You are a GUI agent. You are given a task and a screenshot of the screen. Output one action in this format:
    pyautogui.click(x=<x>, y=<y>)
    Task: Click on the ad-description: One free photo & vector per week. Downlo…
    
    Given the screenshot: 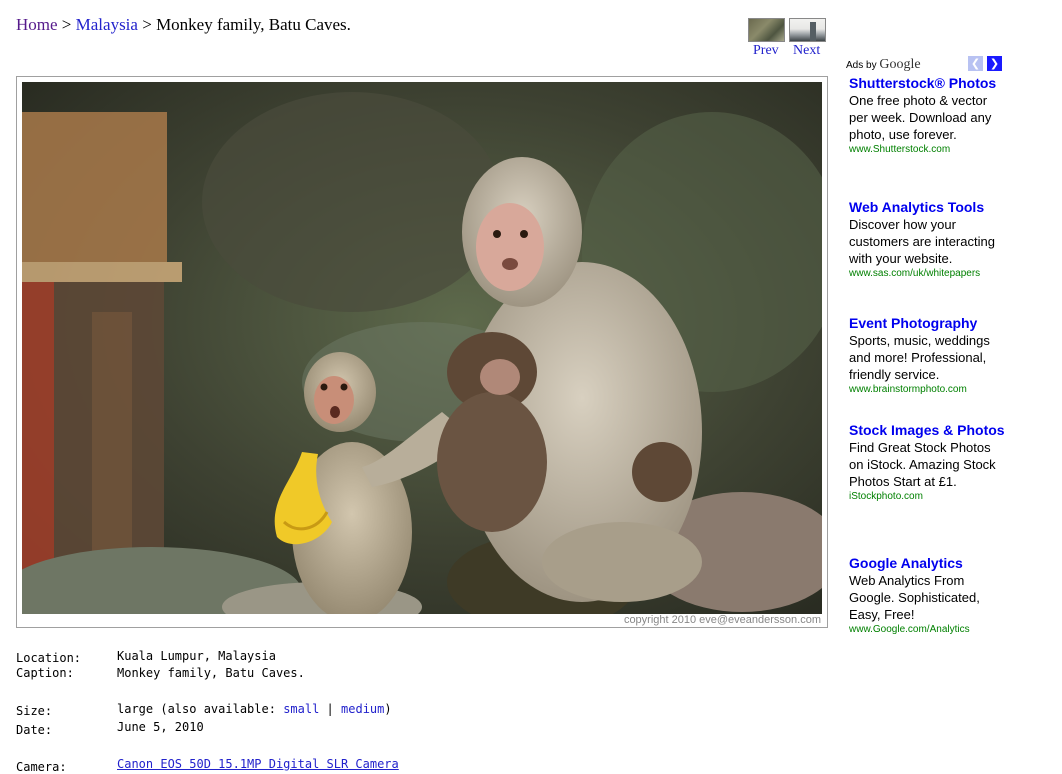 What is the action you would take?
    pyautogui.click(x=920, y=117)
    